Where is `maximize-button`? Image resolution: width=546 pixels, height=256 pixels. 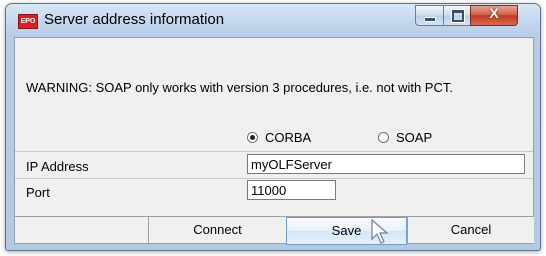
maximize-button is located at coordinates (457, 15).